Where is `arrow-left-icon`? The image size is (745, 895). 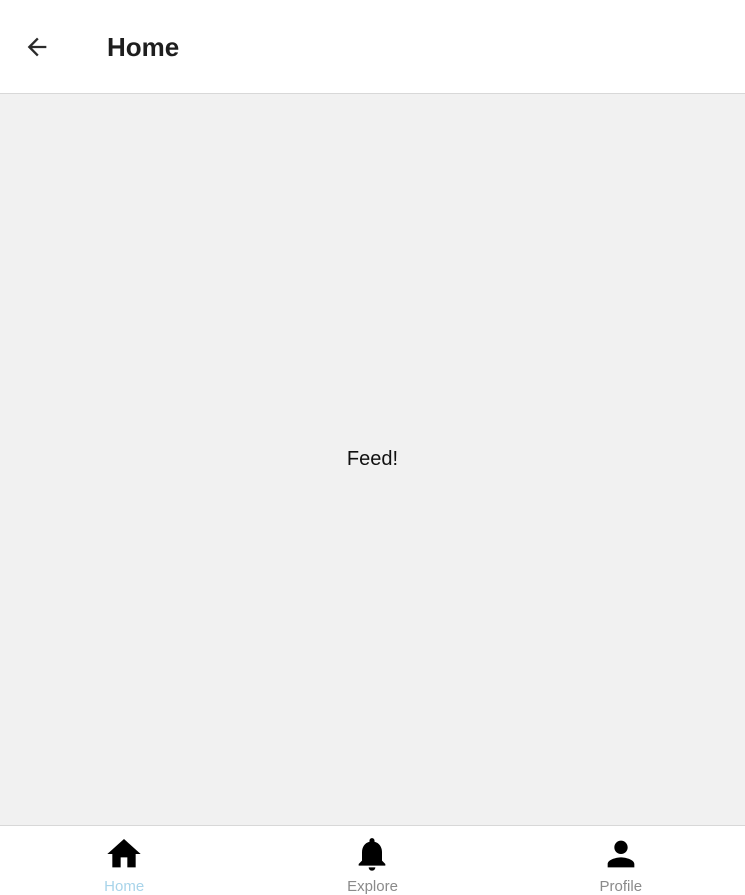
arrow-left-icon is located at coordinates (37, 47).